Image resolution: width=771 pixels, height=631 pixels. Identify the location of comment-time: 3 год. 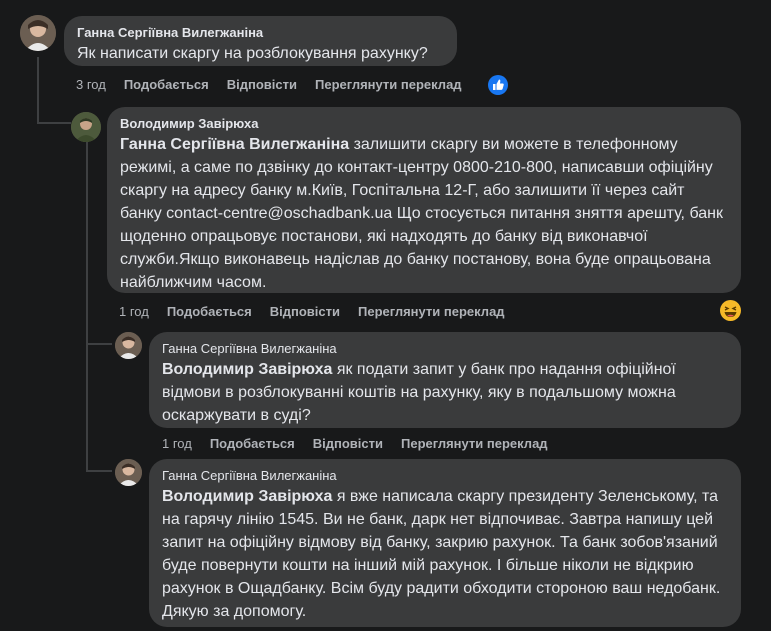
(91, 84).